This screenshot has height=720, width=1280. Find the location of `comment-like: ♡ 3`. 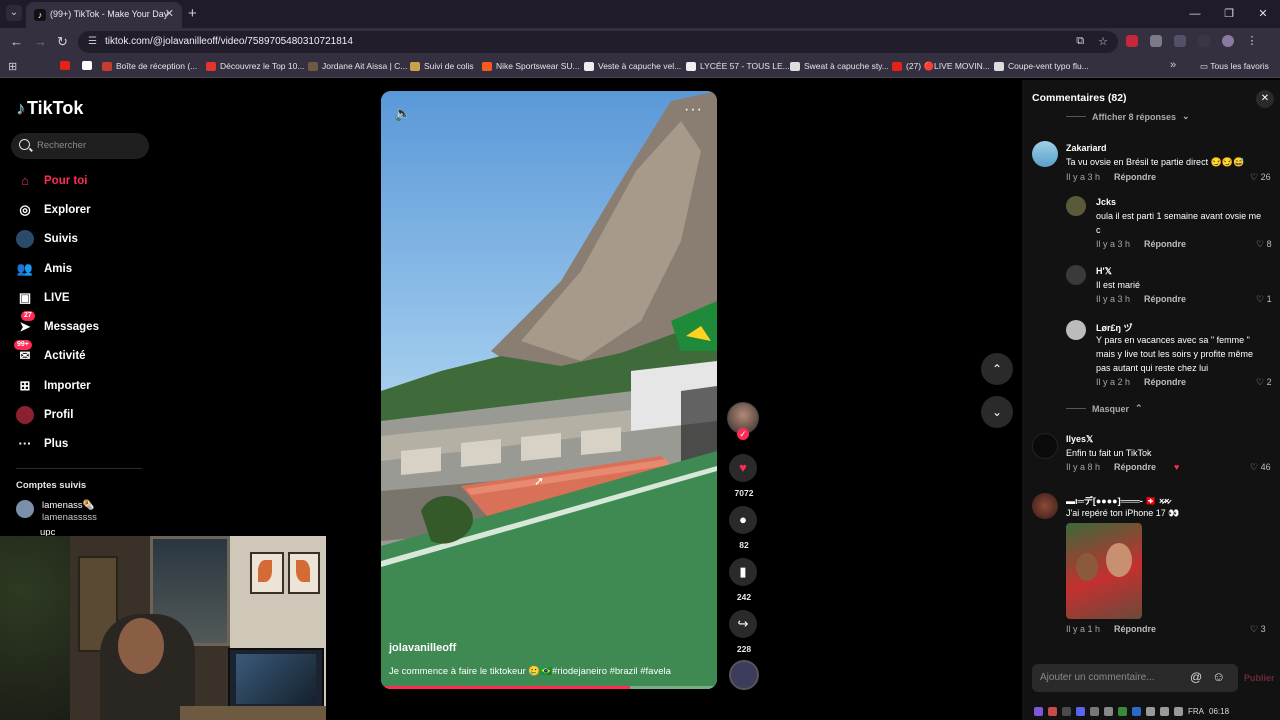

comment-like: ♡ 3 is located at coordinates (1258, 629).